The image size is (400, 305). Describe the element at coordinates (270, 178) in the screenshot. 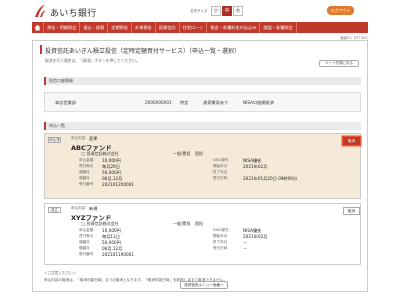

I see `date-value: 2021年01月20日 09時00分` at that location.